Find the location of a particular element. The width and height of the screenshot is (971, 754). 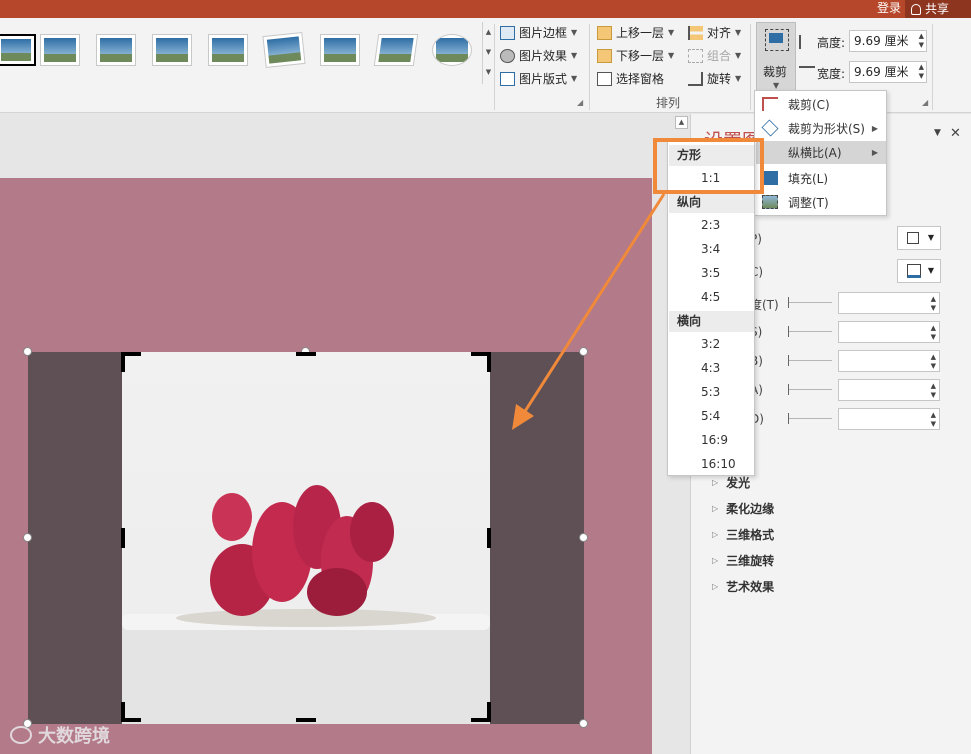

section-3d-format: ▷ 三维格式 is located at coordinates (743, 534).